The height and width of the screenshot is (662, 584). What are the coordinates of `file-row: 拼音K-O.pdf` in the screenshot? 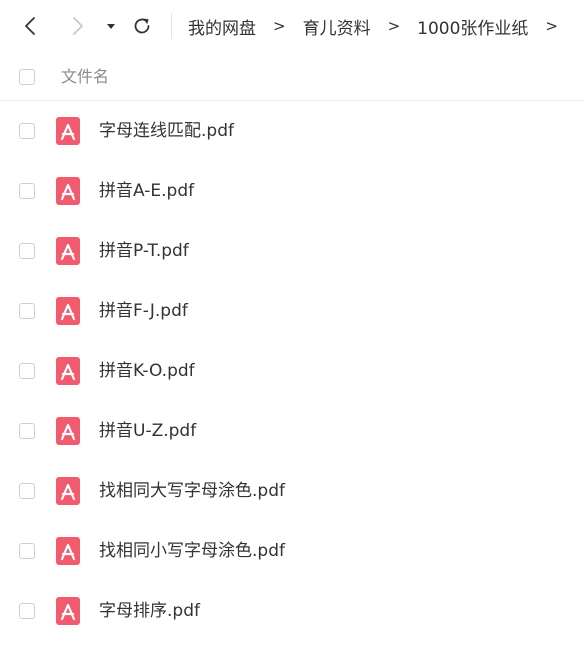 It's located at (292, 371).